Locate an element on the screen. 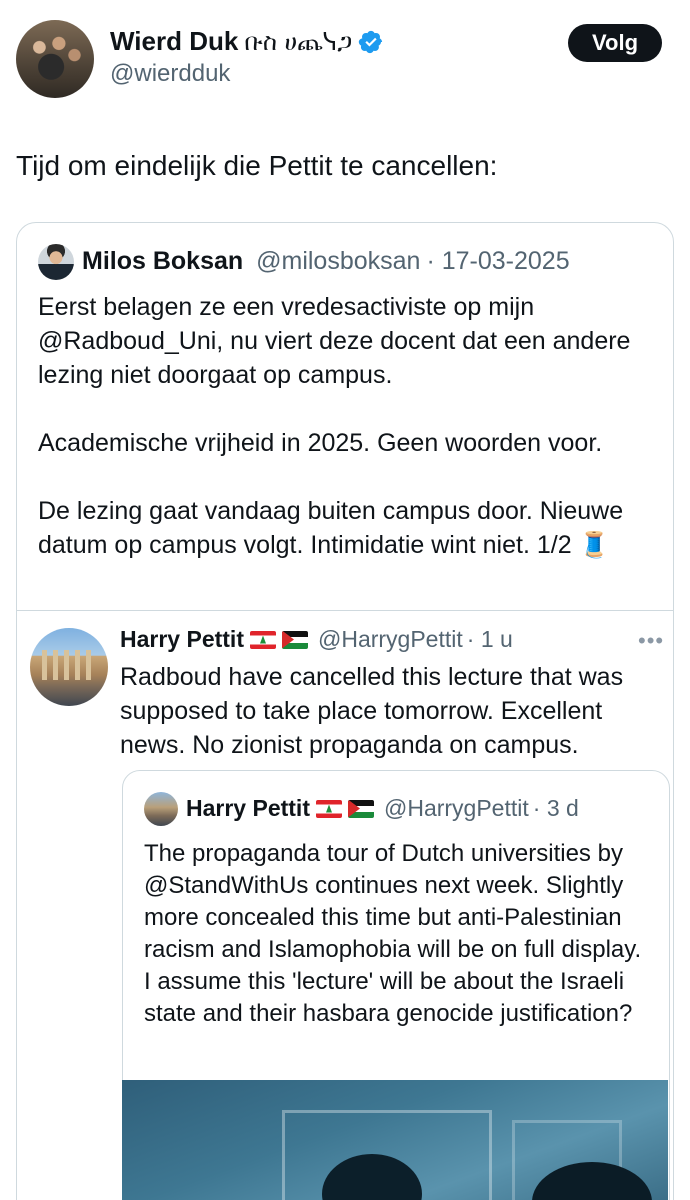 The image size is (690, 1200). reply-time: · 1 u is located at coordinates (489, 639).